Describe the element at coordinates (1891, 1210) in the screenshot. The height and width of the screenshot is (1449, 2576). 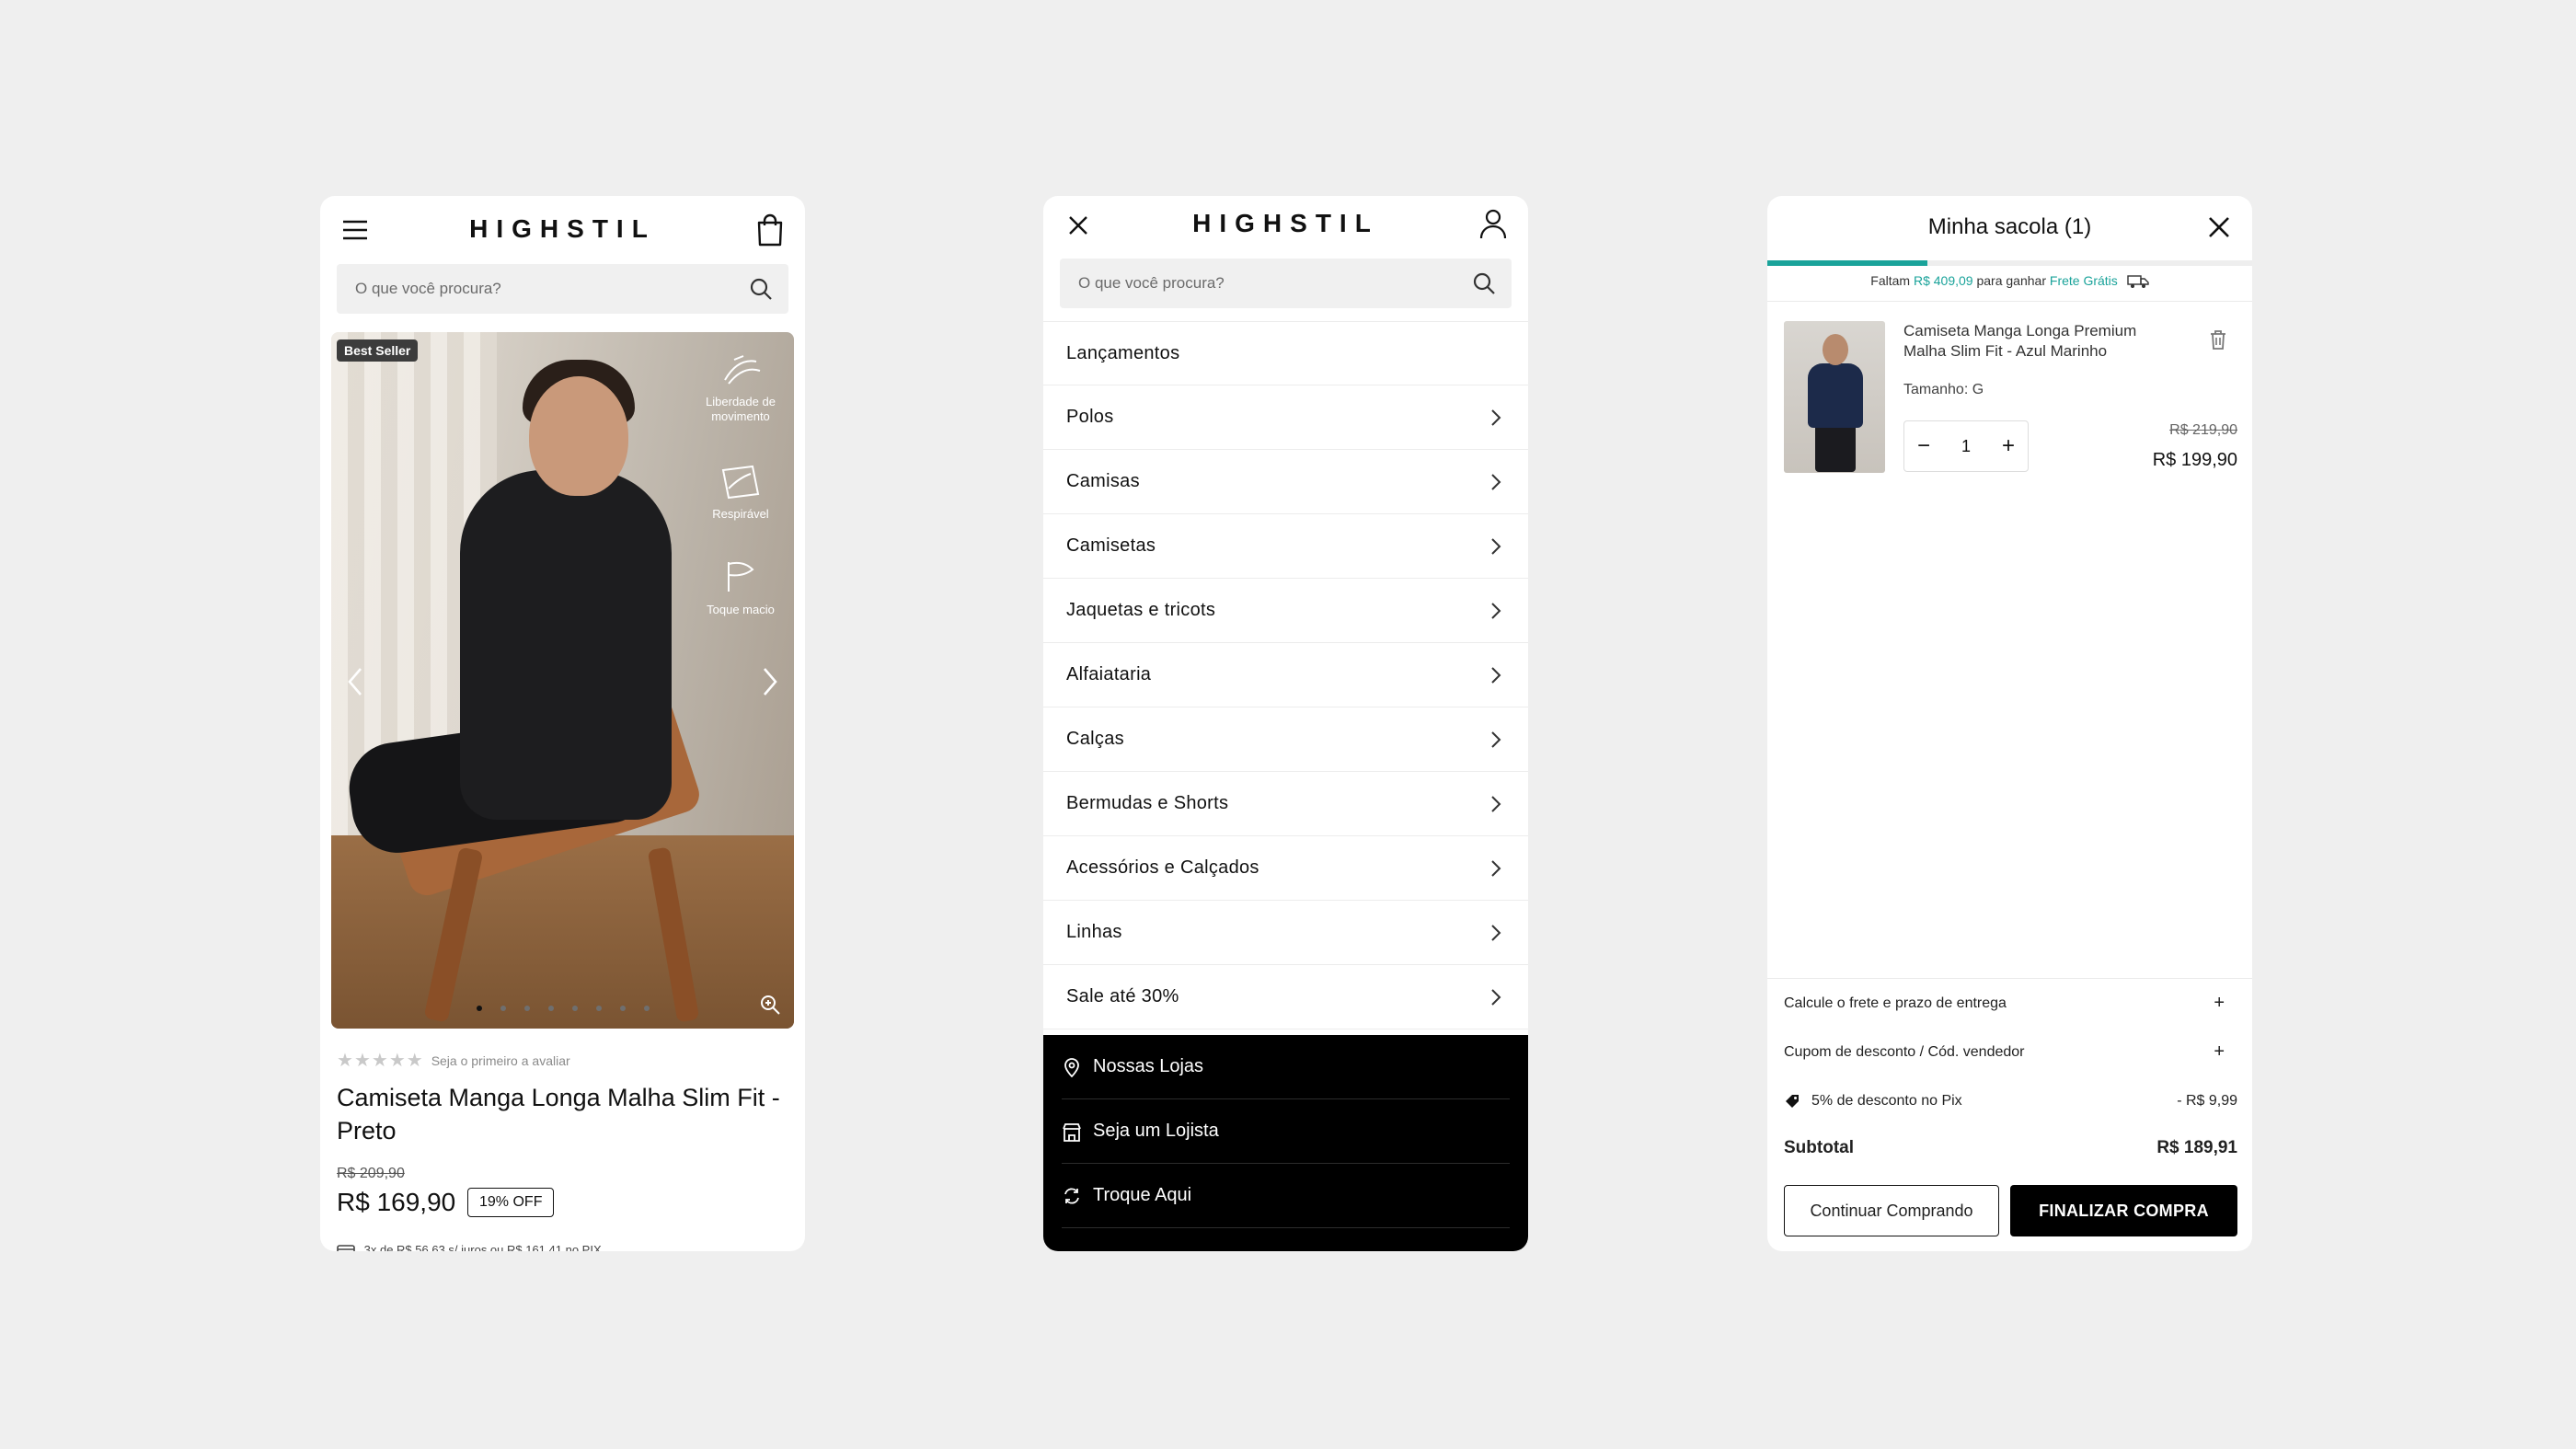
I see `continue-shopping-button: Continuar Comprando` at that location.